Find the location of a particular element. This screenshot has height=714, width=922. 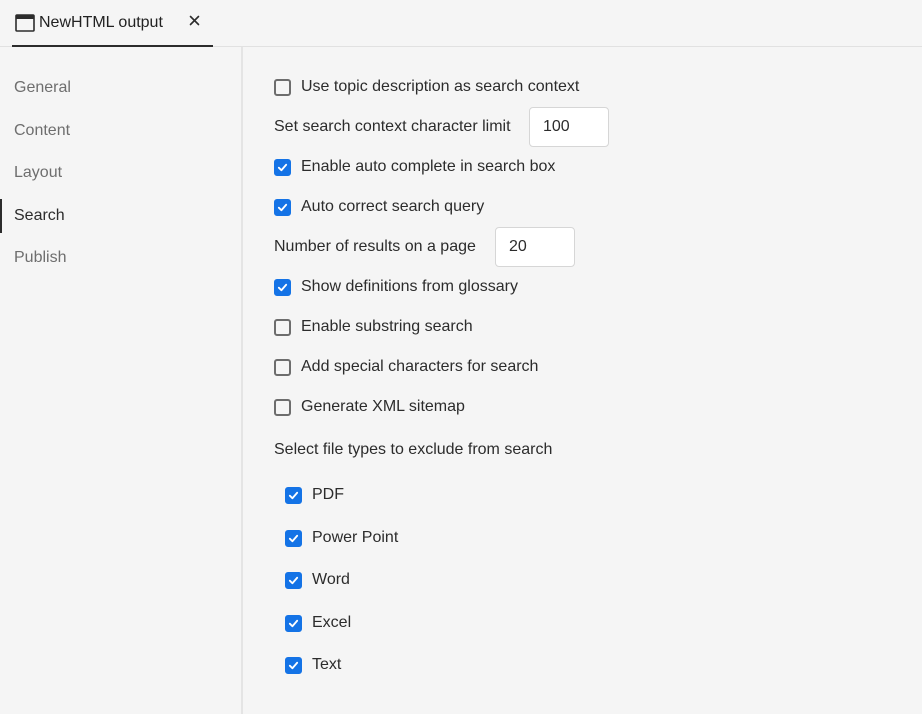

auto-complete-option: Enable auto complete in search box is located at coordinates (414, 167).